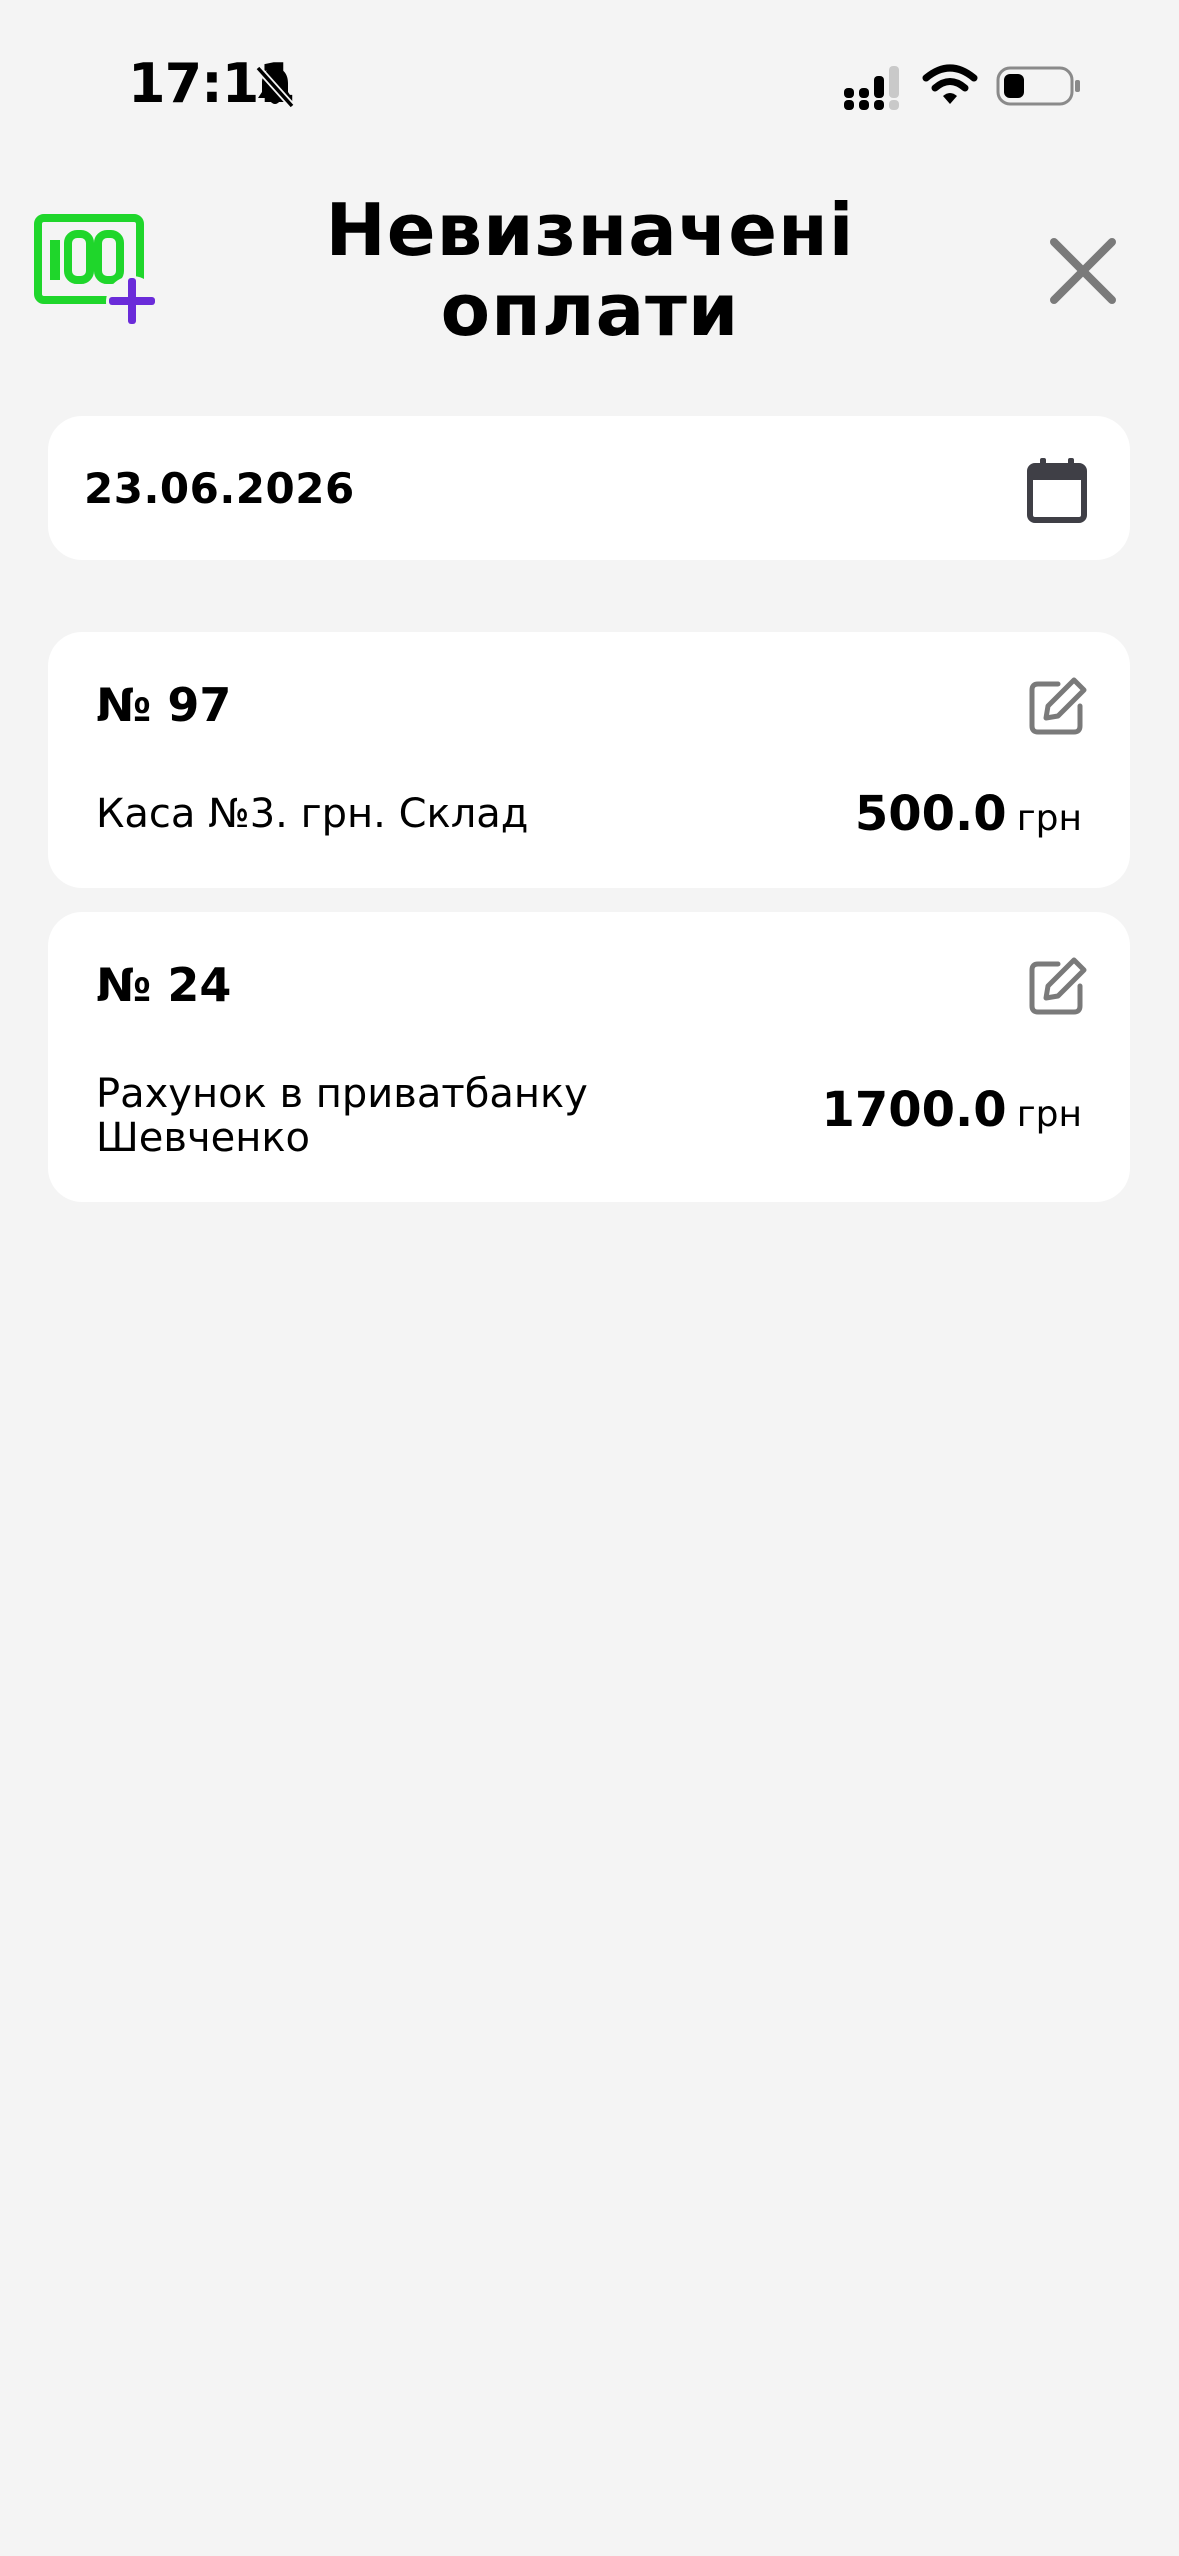 This screenshot has height=2556, width=1179. Describe the element at coordinates (914, 1110) in the screenshot. I see `payment-amount: 1700.0` at that location.